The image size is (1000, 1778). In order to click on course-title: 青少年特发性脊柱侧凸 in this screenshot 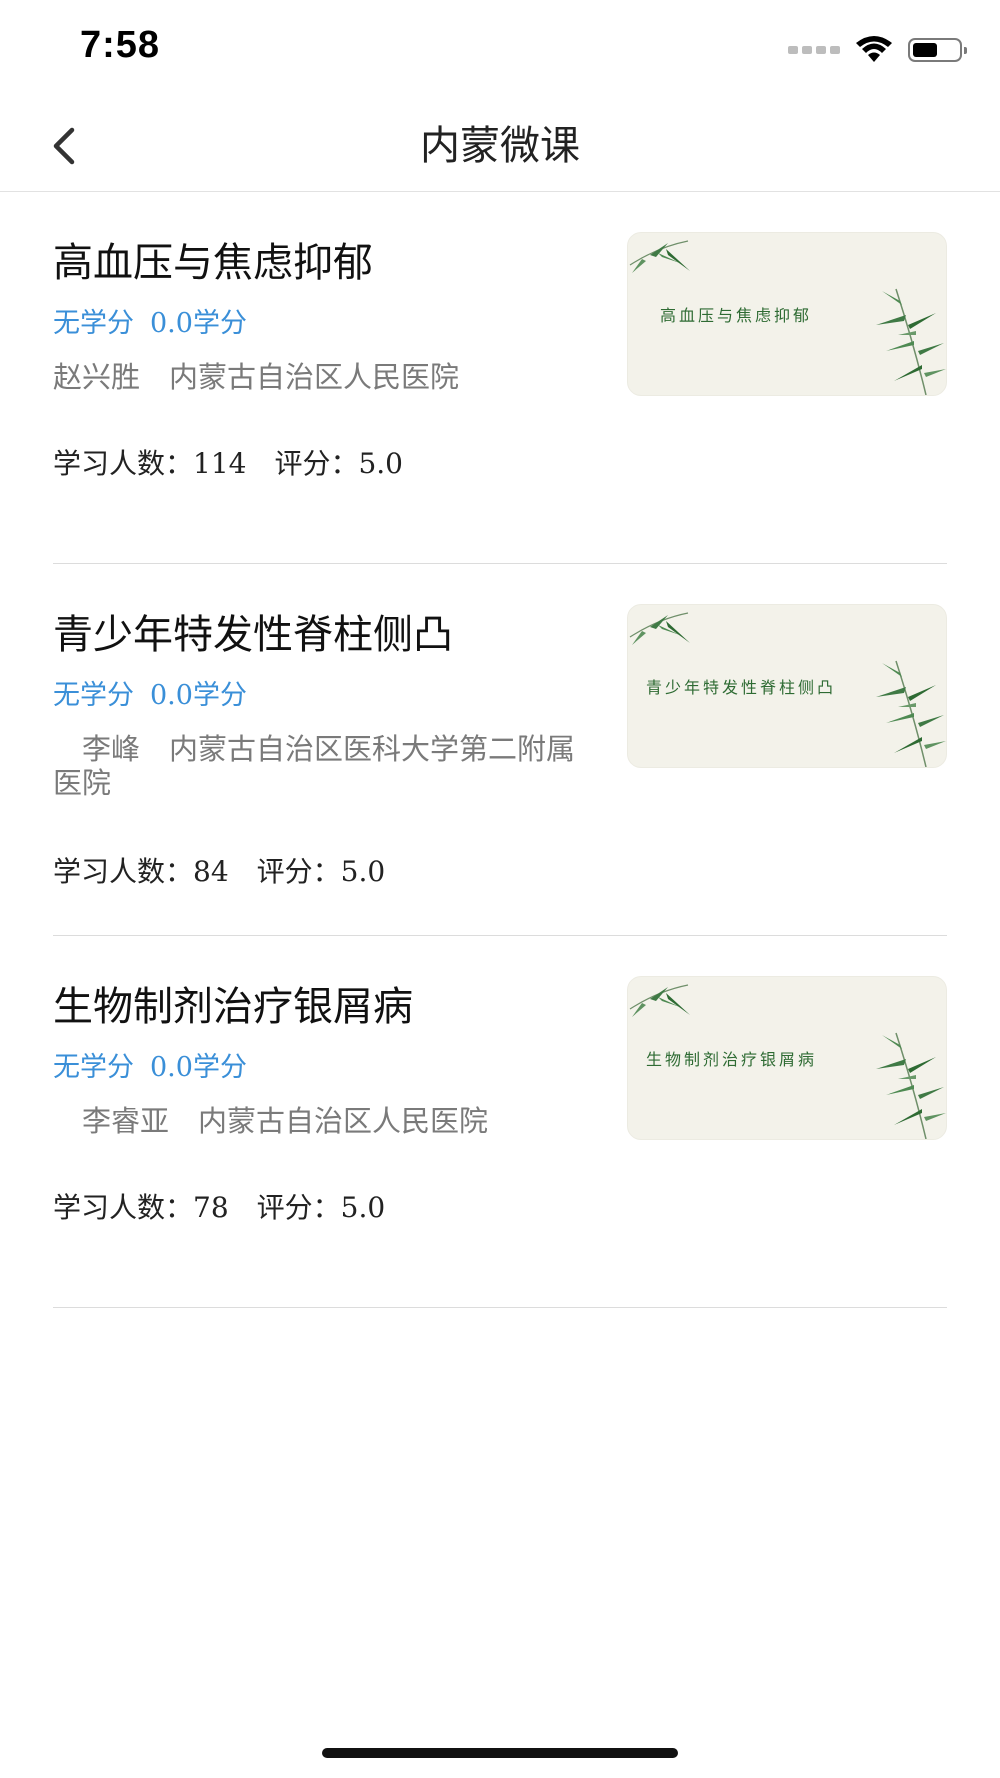, I will do `click(253, 635)`.